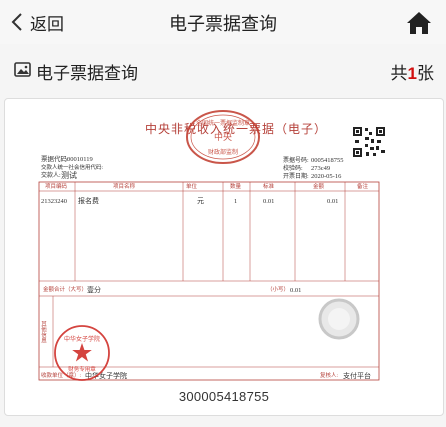 Image resolution: width=446 pixels, height=427 pixels. What do you see at coordinates (419, 23) in the screenshot?
I see `home-icon` at bounding box center [419, 23].